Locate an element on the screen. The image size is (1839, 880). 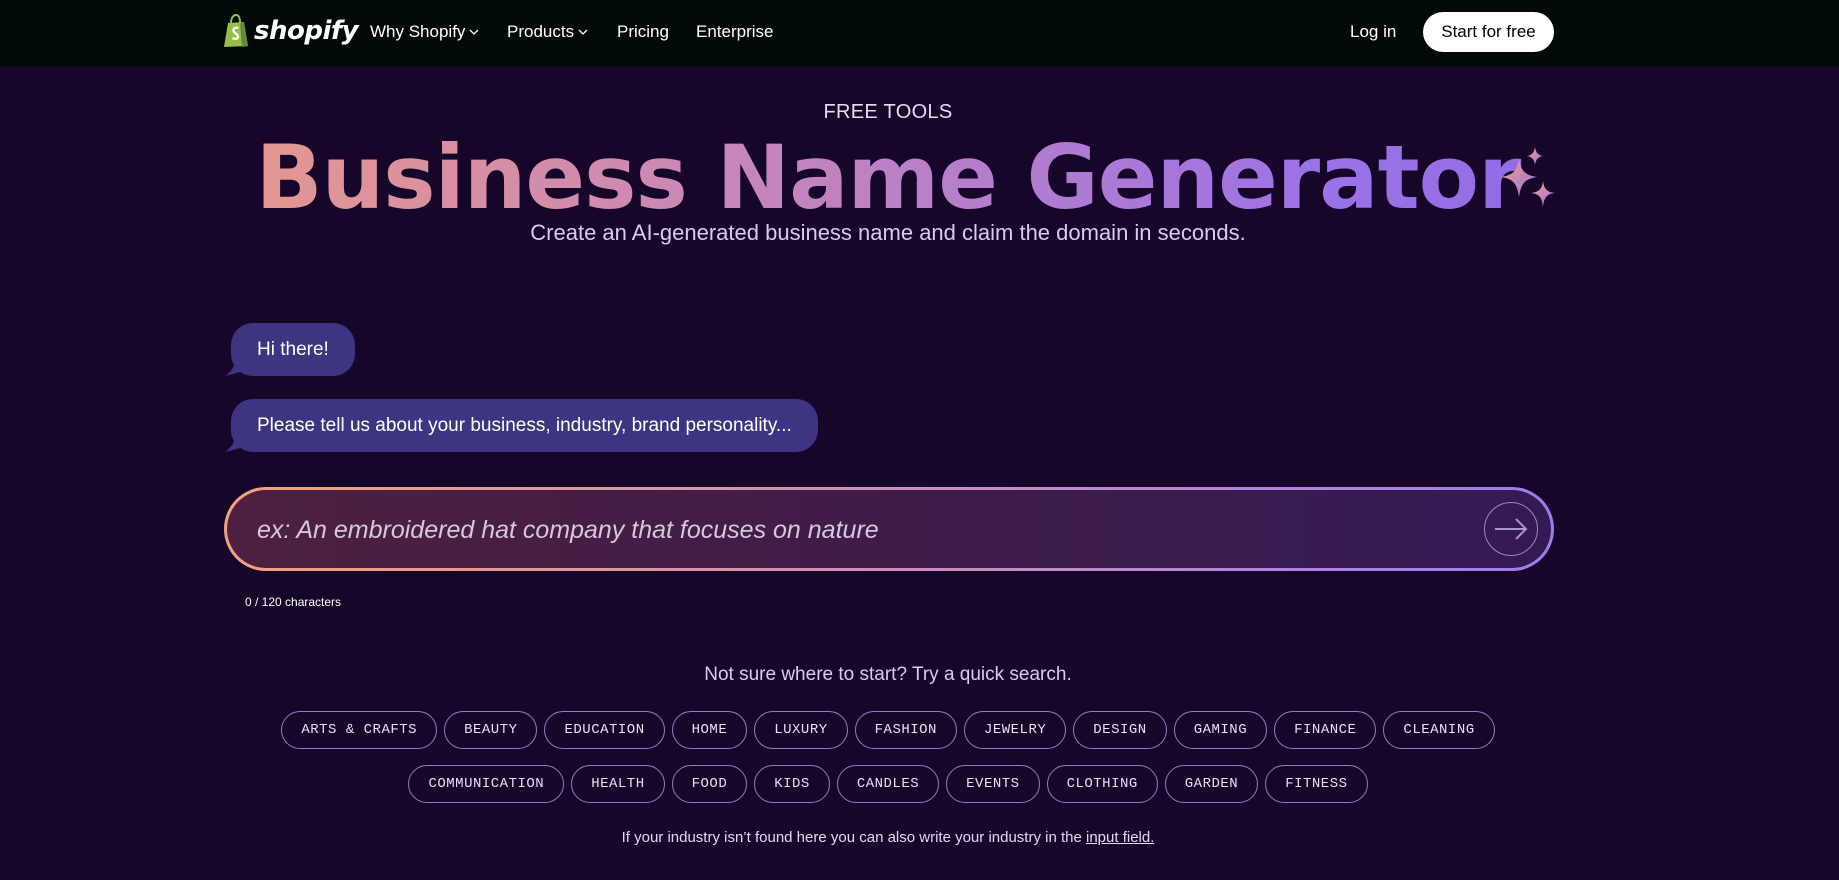
brand-wordmark: shopify is located at coordinates (306, 31).